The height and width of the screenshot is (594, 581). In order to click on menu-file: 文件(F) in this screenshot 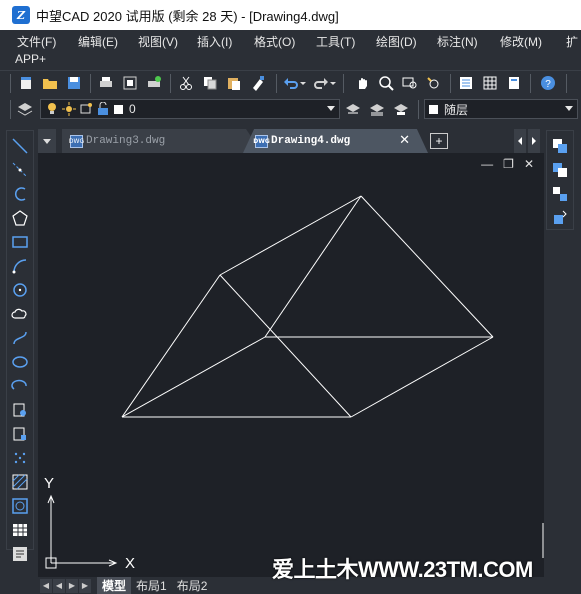, I will do `click(36, 41)`.